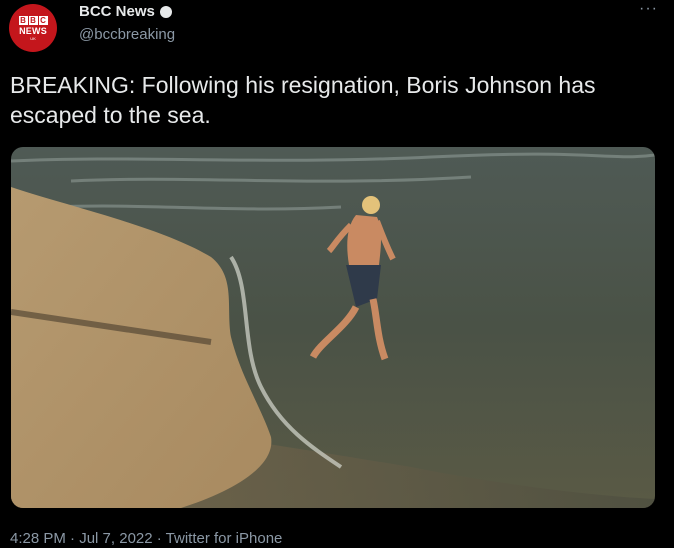 This screenshot has height=548, width=674. I want to click on author-name-row: BCC News, so click(125, 11).